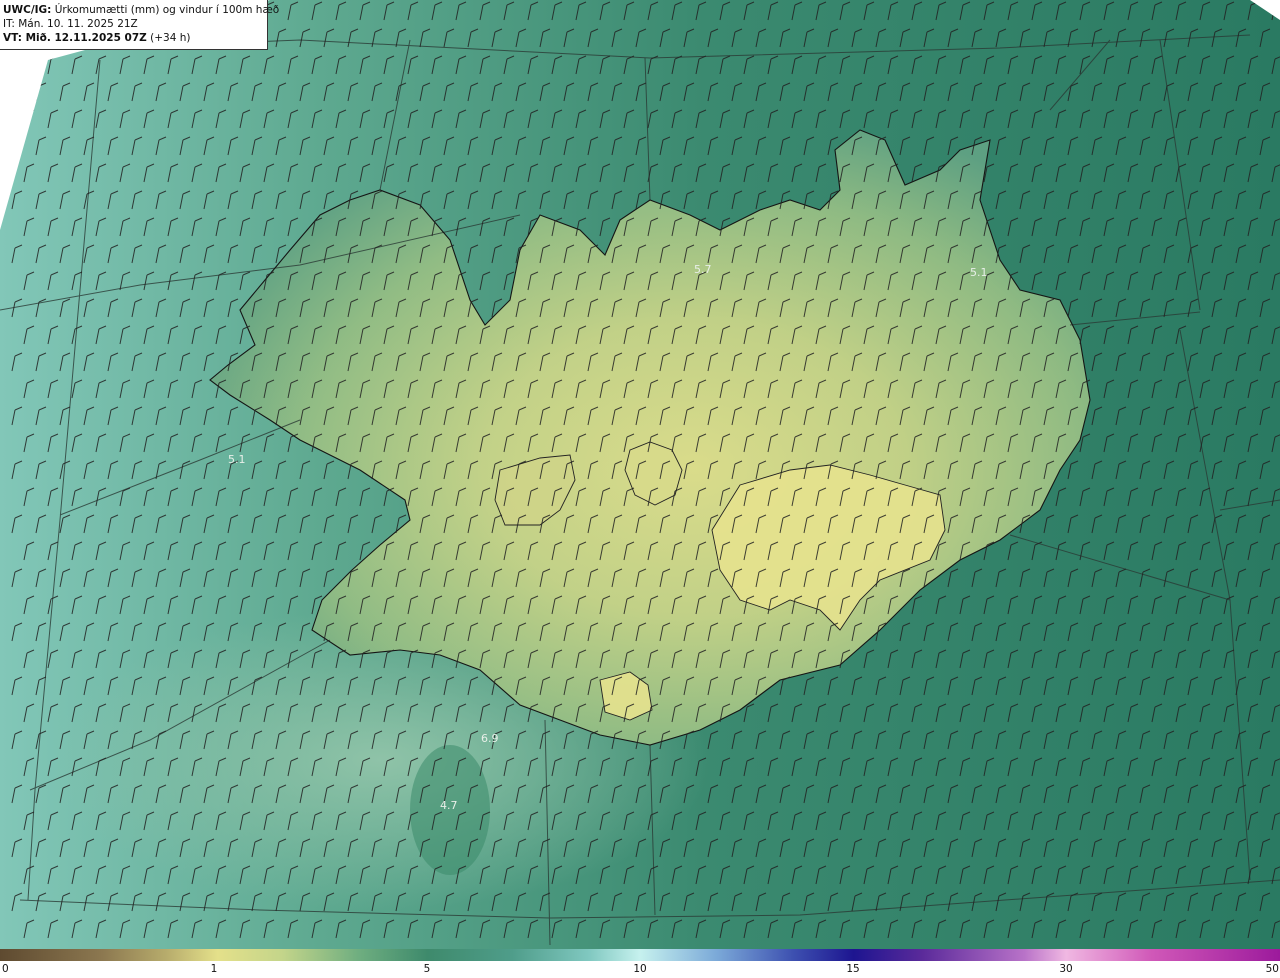  What do you see at coordinates (214, 969) in the screenshot?
I see `colorbar-tick: 1` at bounding box center [214, 969].